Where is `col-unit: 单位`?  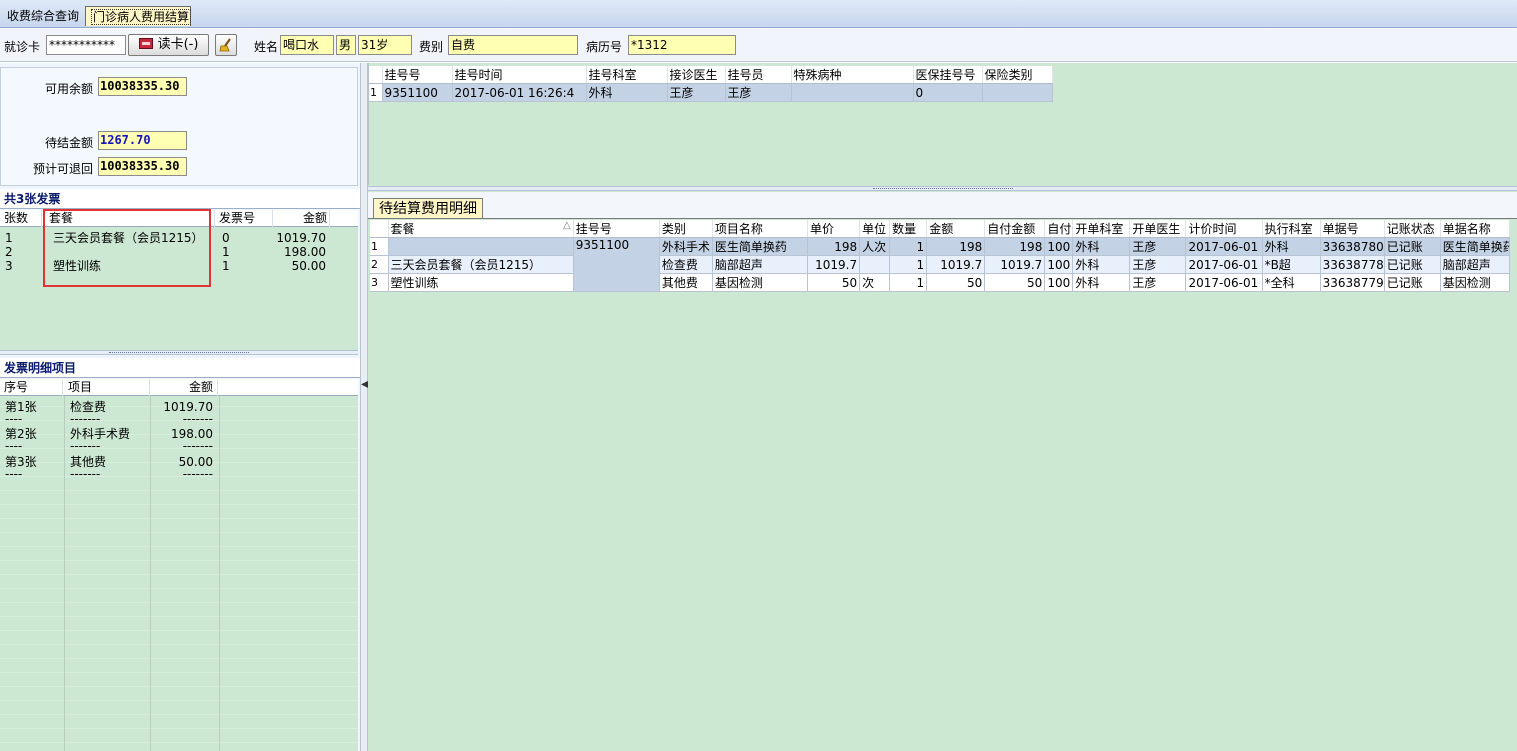 col-unit: 单位 is located at coordinates (875, 229).